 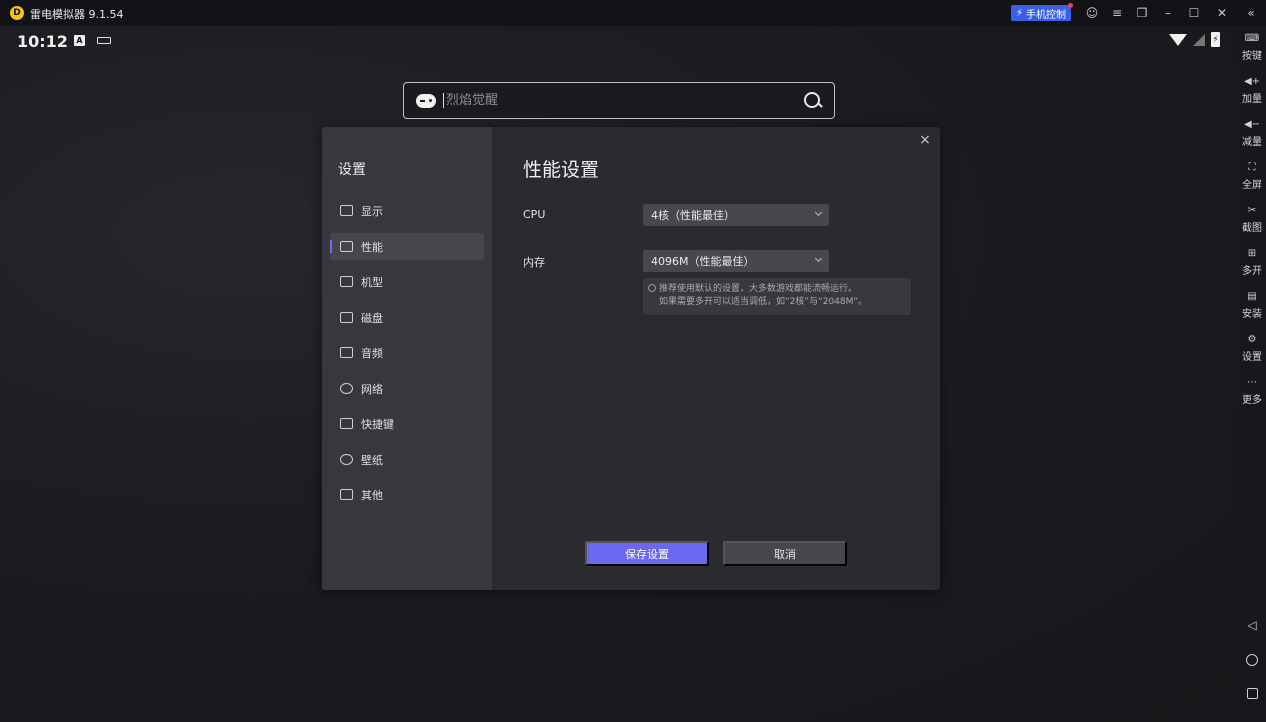 What do you see at coordinates (1251, 13) in the screenshot?
I see `collapse-icon: «` at bounding box center [1251, 13].